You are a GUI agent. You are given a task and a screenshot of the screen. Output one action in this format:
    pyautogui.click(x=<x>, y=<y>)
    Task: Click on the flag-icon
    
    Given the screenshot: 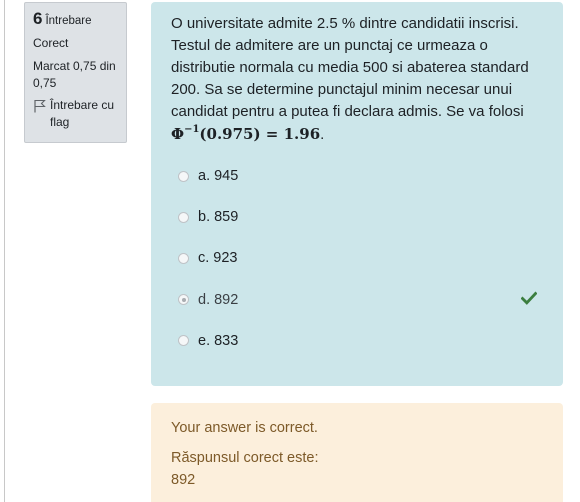 What is the action you would take?
    pyautogui.click(x=40, y=106)
    